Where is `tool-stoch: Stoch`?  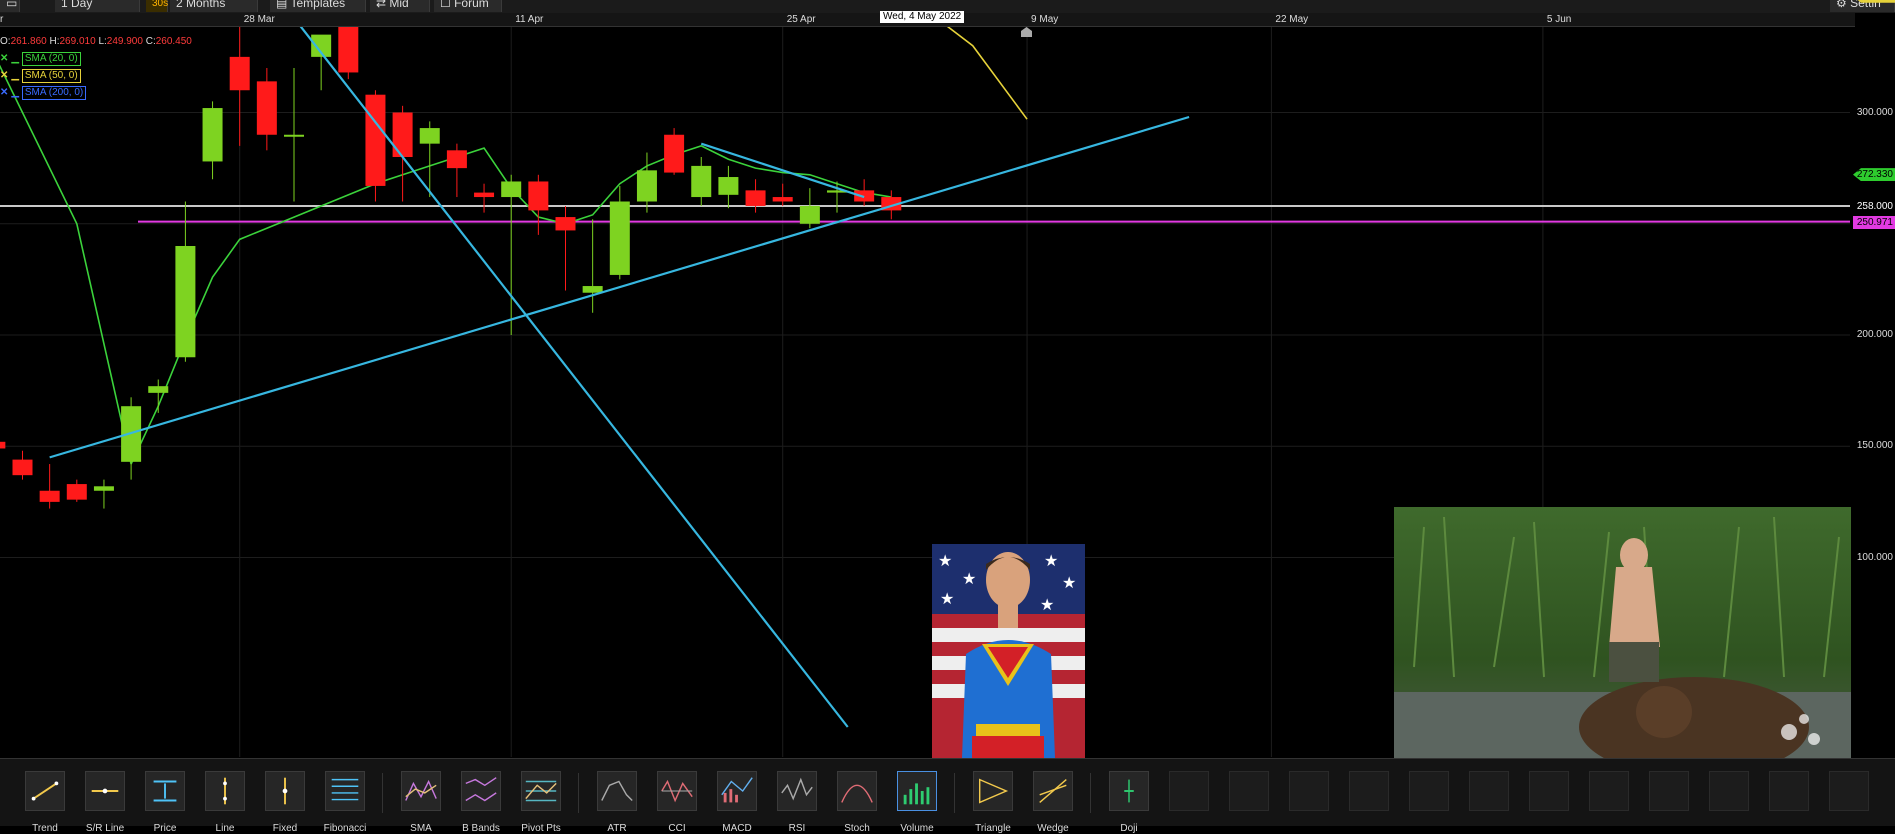 tool-stoch: Stoch is located at coordinates (857, 802).